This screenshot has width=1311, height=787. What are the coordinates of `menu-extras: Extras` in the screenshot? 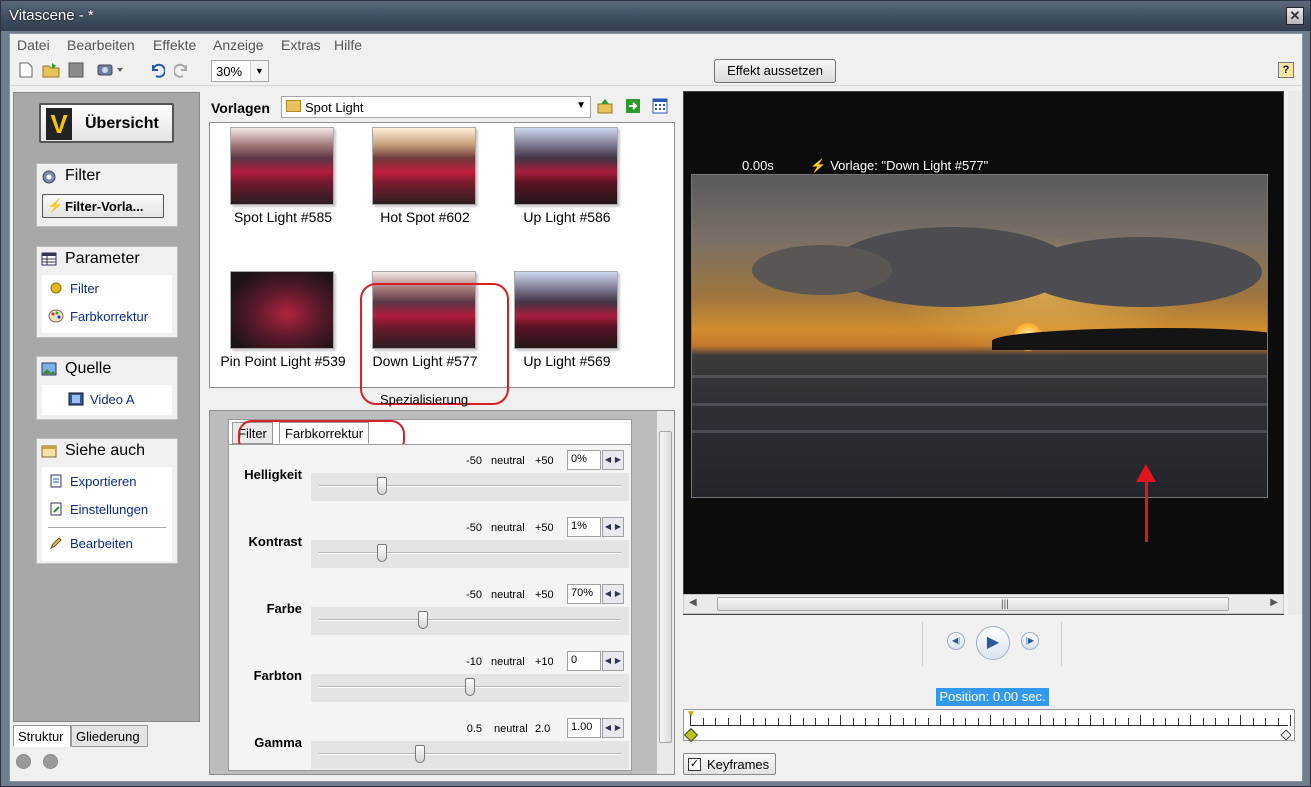 It's located at (301, 45).